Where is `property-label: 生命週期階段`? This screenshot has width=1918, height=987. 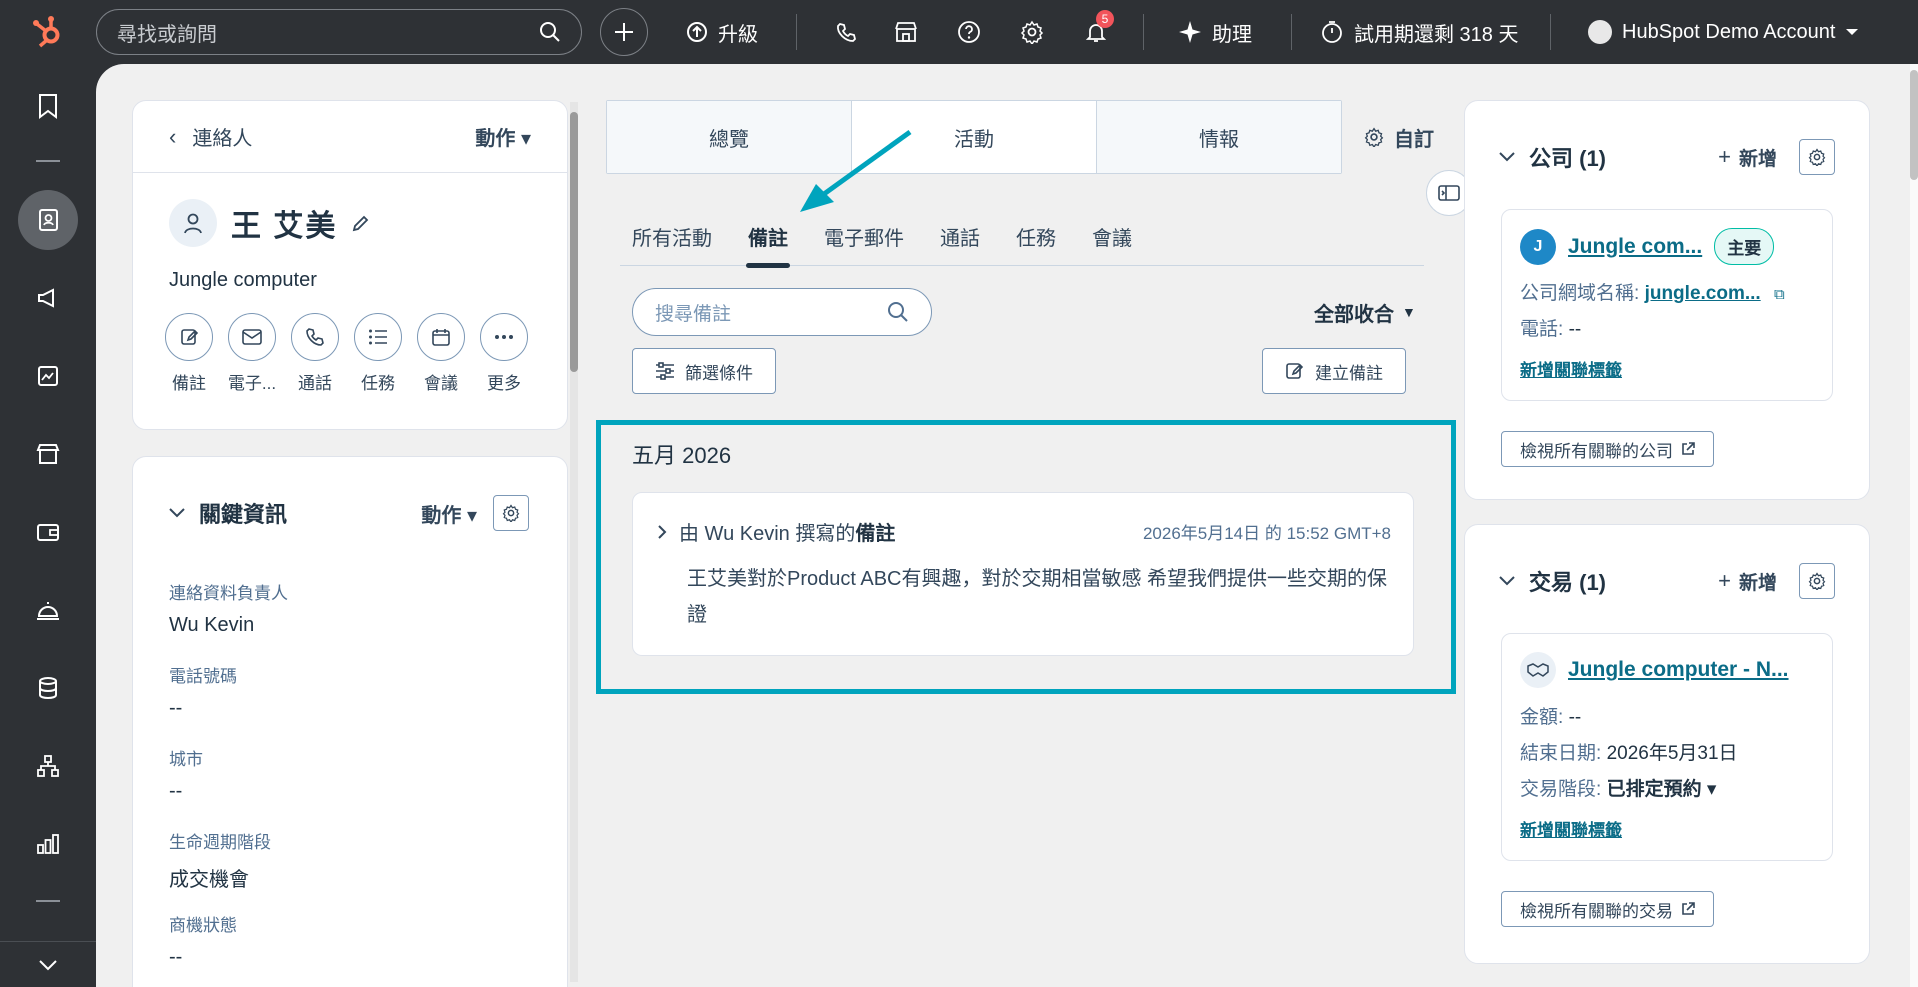 property-label: 生命週期階段 is located at coordinates (220, 842).